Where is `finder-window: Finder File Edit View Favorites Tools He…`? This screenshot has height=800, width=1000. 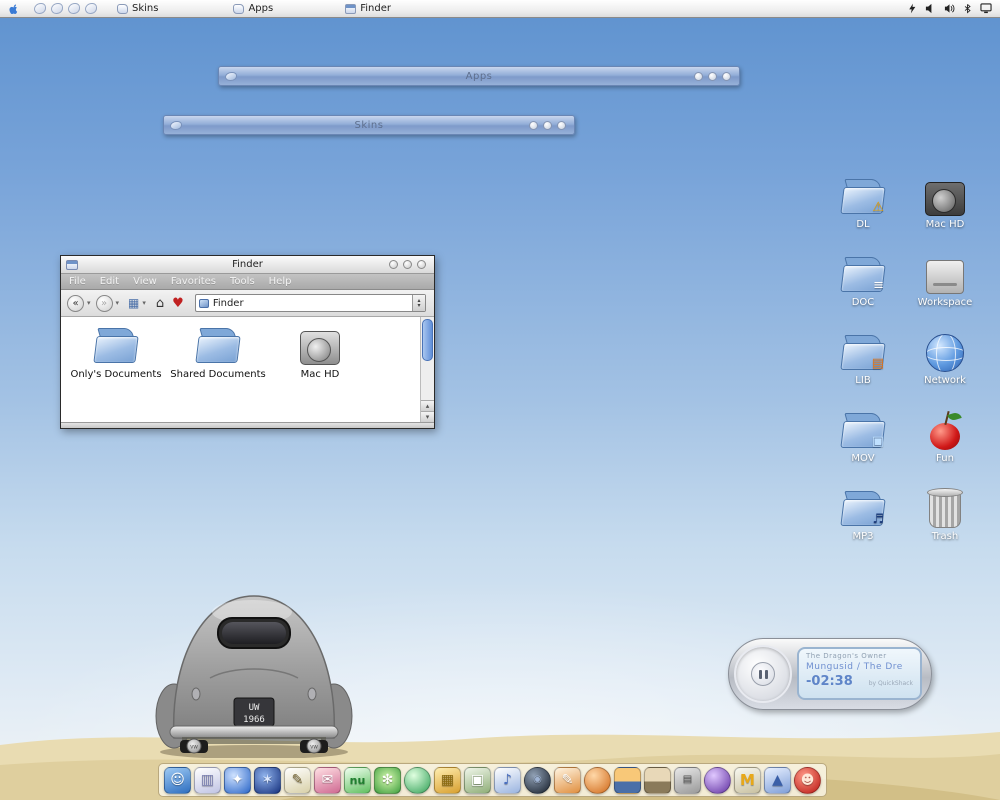 finder-window: Finder File Edit View Favorites Tools He… is located at coordinates (247, 342).